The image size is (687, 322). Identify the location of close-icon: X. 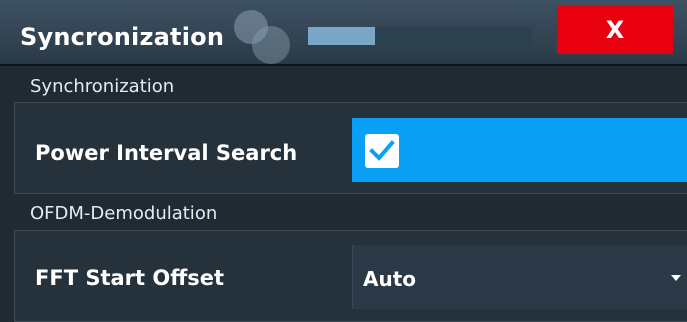
(615, 30).